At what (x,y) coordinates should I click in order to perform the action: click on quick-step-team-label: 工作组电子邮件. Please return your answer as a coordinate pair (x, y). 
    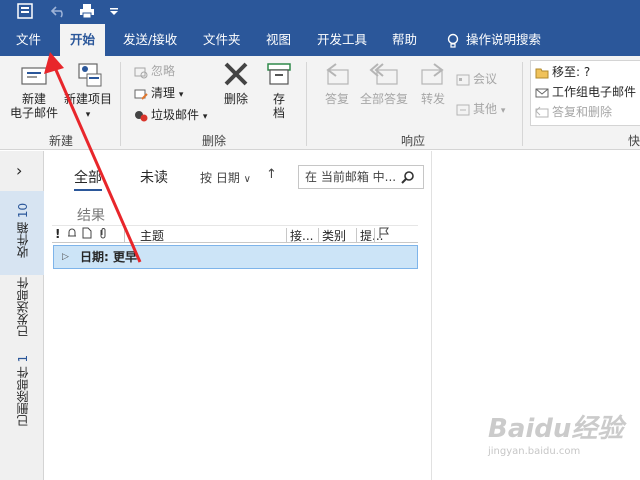
    Looking at the image, I should click on (594, 92).